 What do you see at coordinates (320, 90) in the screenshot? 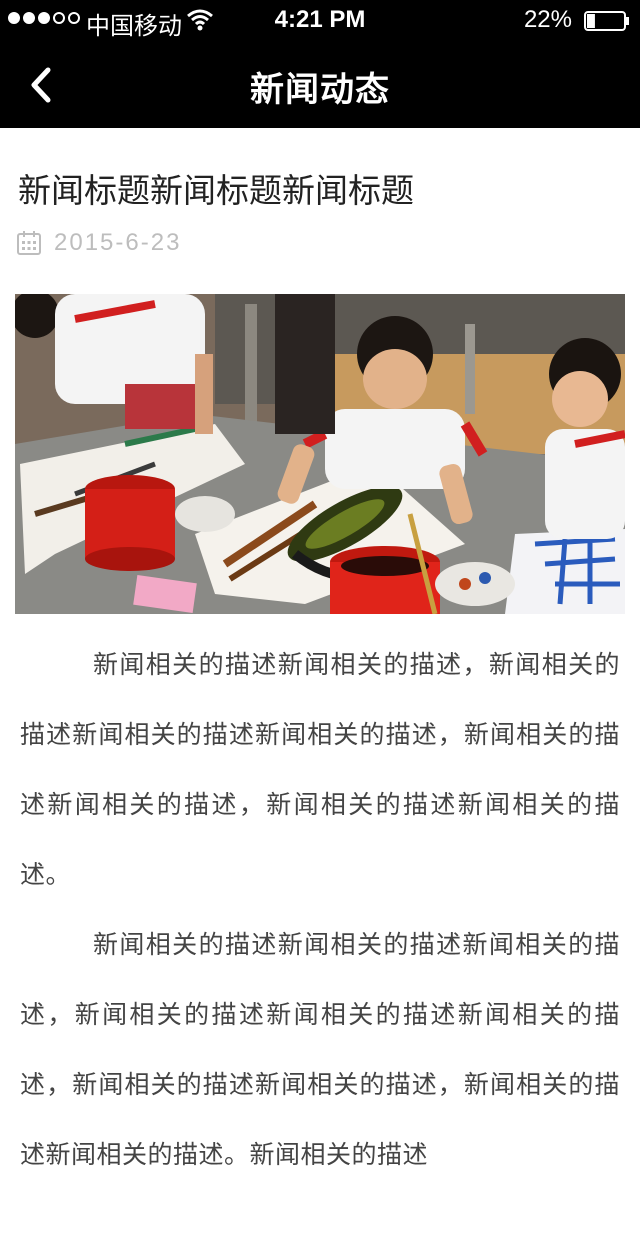
I see `page-title: 新闻动态` at bounding box center [320, 90].